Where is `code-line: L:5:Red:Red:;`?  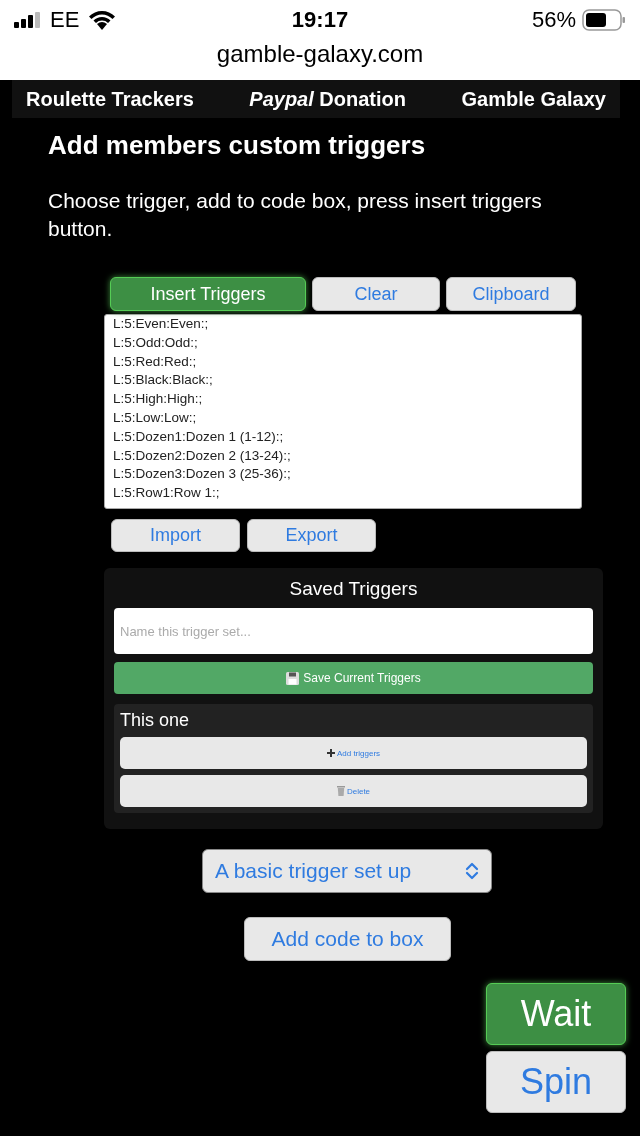
code-line: L:5:Red:Red:; is located at coordinates (155, 361).